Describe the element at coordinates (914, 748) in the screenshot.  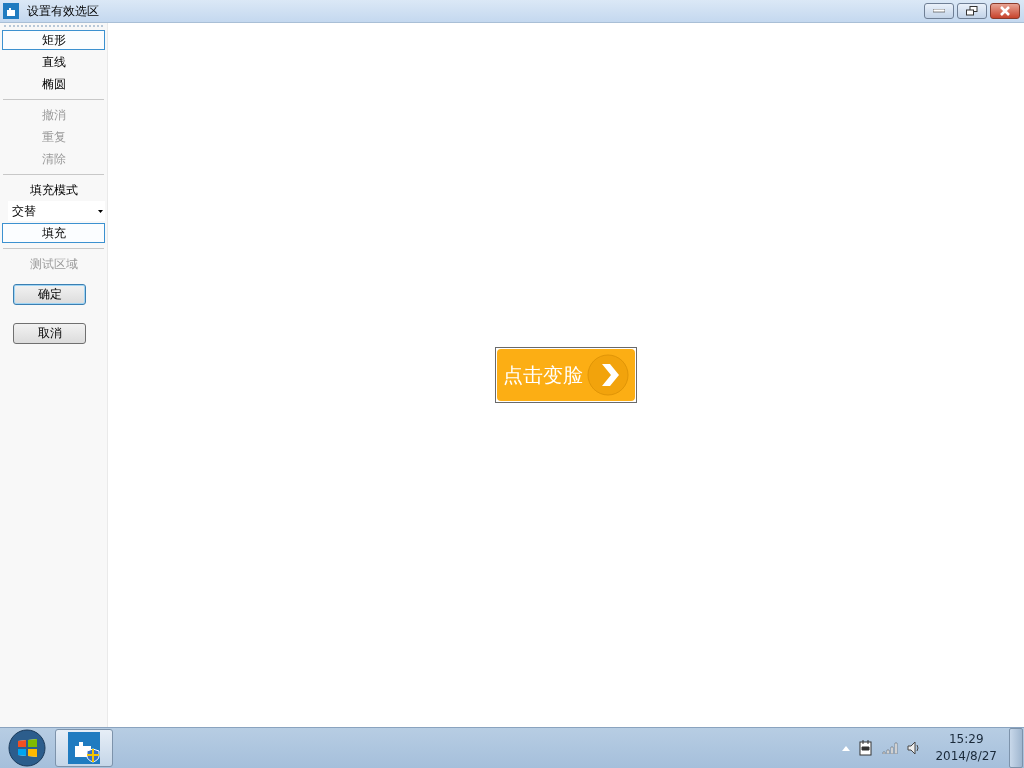
I see `speaker-icon` at that location.